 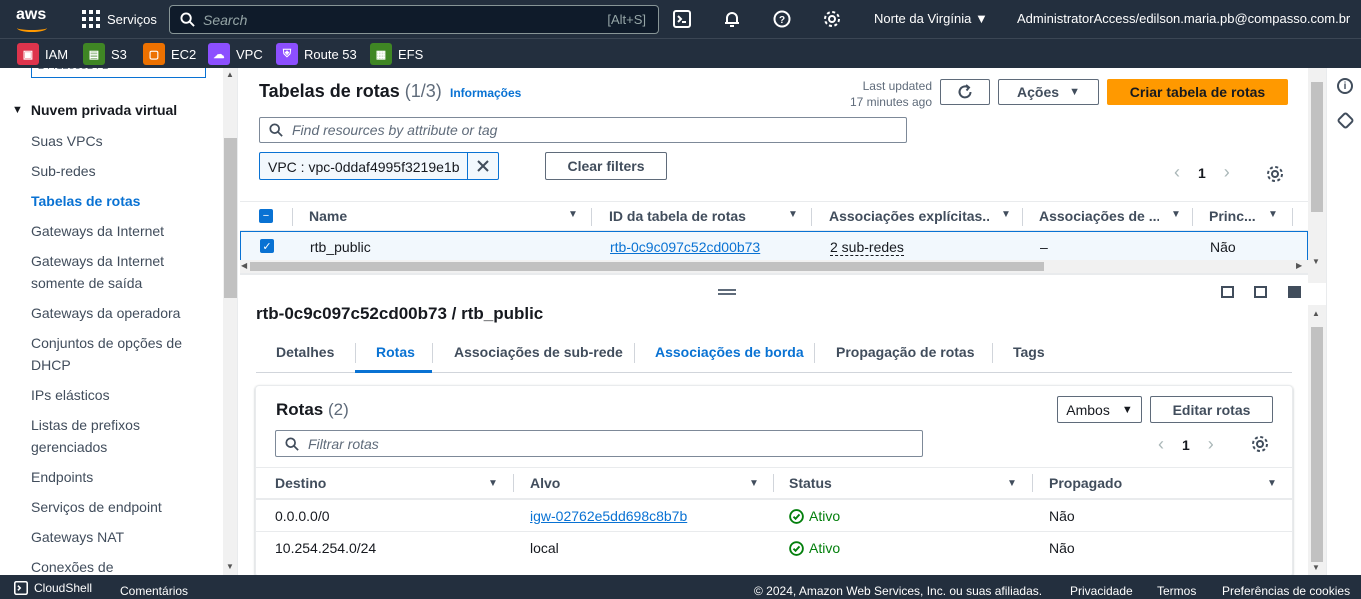 I want to click on routes-settings-gear-icon, so click(x=1260, y=444).